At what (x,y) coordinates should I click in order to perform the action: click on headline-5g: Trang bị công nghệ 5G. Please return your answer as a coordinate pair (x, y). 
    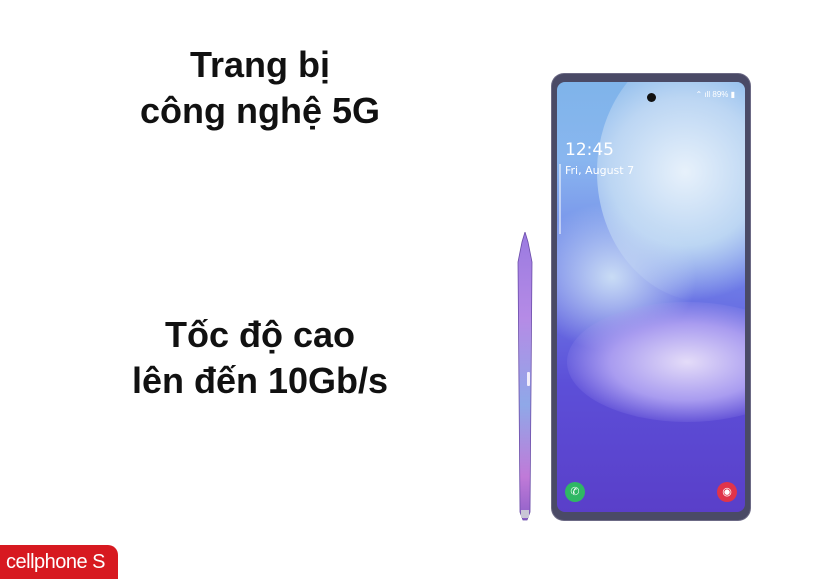
    Looking at the image, I should click on (260, 88).